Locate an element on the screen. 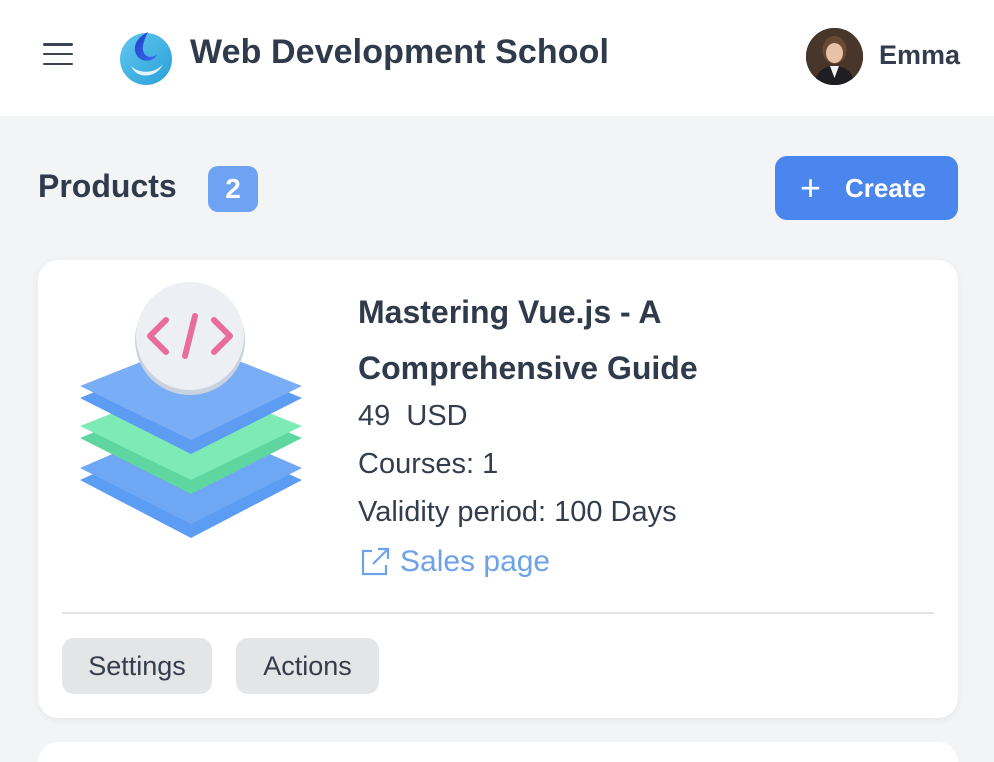 This screenshot has height=762, width=994. sales-page-label: Sales page is located at coordinates (475, 561).